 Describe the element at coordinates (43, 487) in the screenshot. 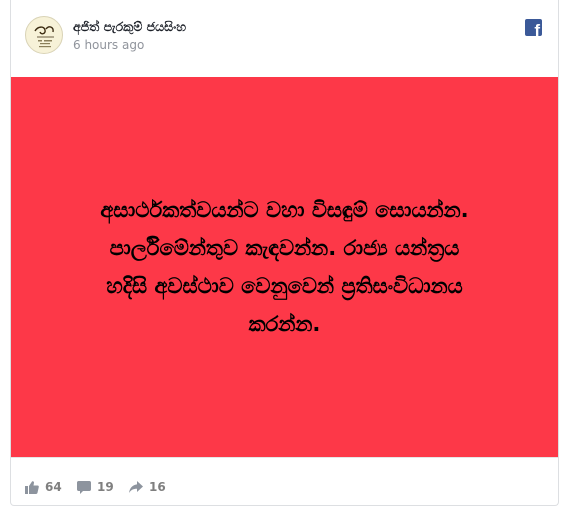

I see `likes-stat: 64` at that location.